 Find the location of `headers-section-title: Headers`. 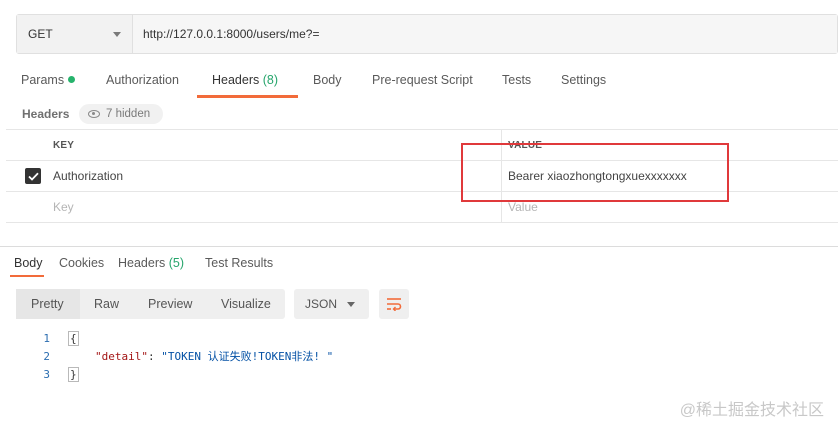

headers-section-title: Headers is located at coordinates (46, 114).